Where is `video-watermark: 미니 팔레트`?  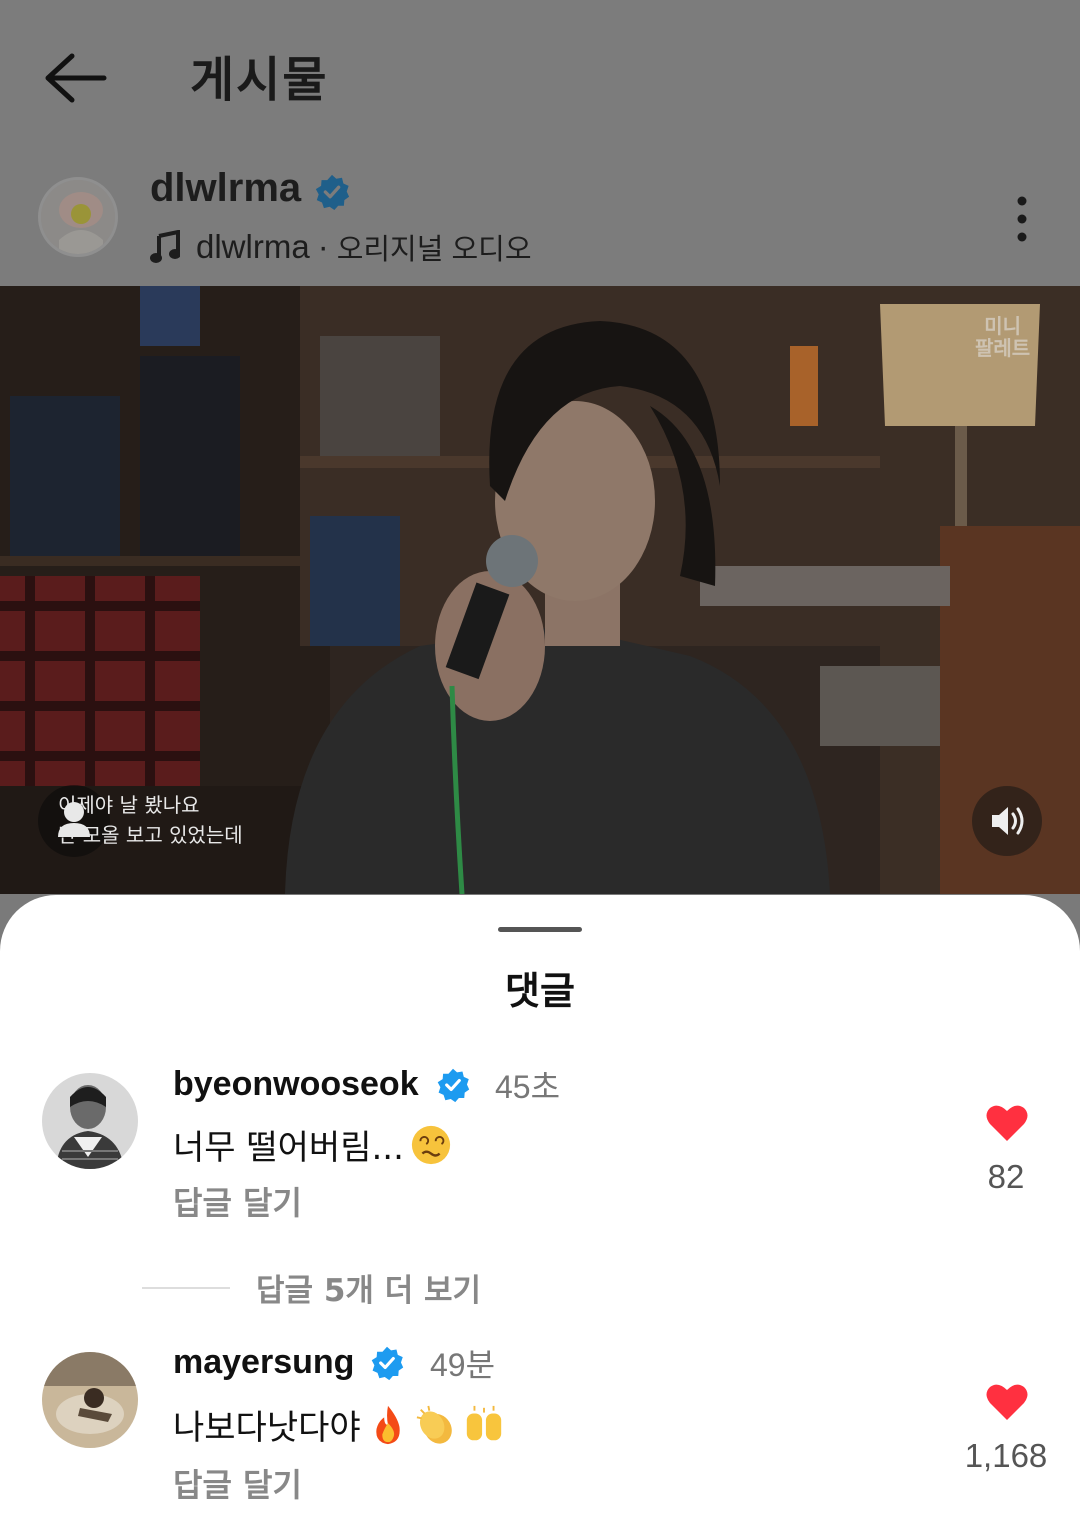 video-watermark: 미니 팔레트 is located at coordinates (1002, 337).